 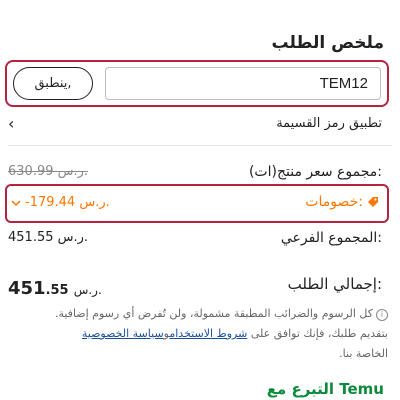 What do you see at coordinates (11, 123) in the screenshot?
I see `chevron-left-icon: ‹` at bounding box center [11, 123].